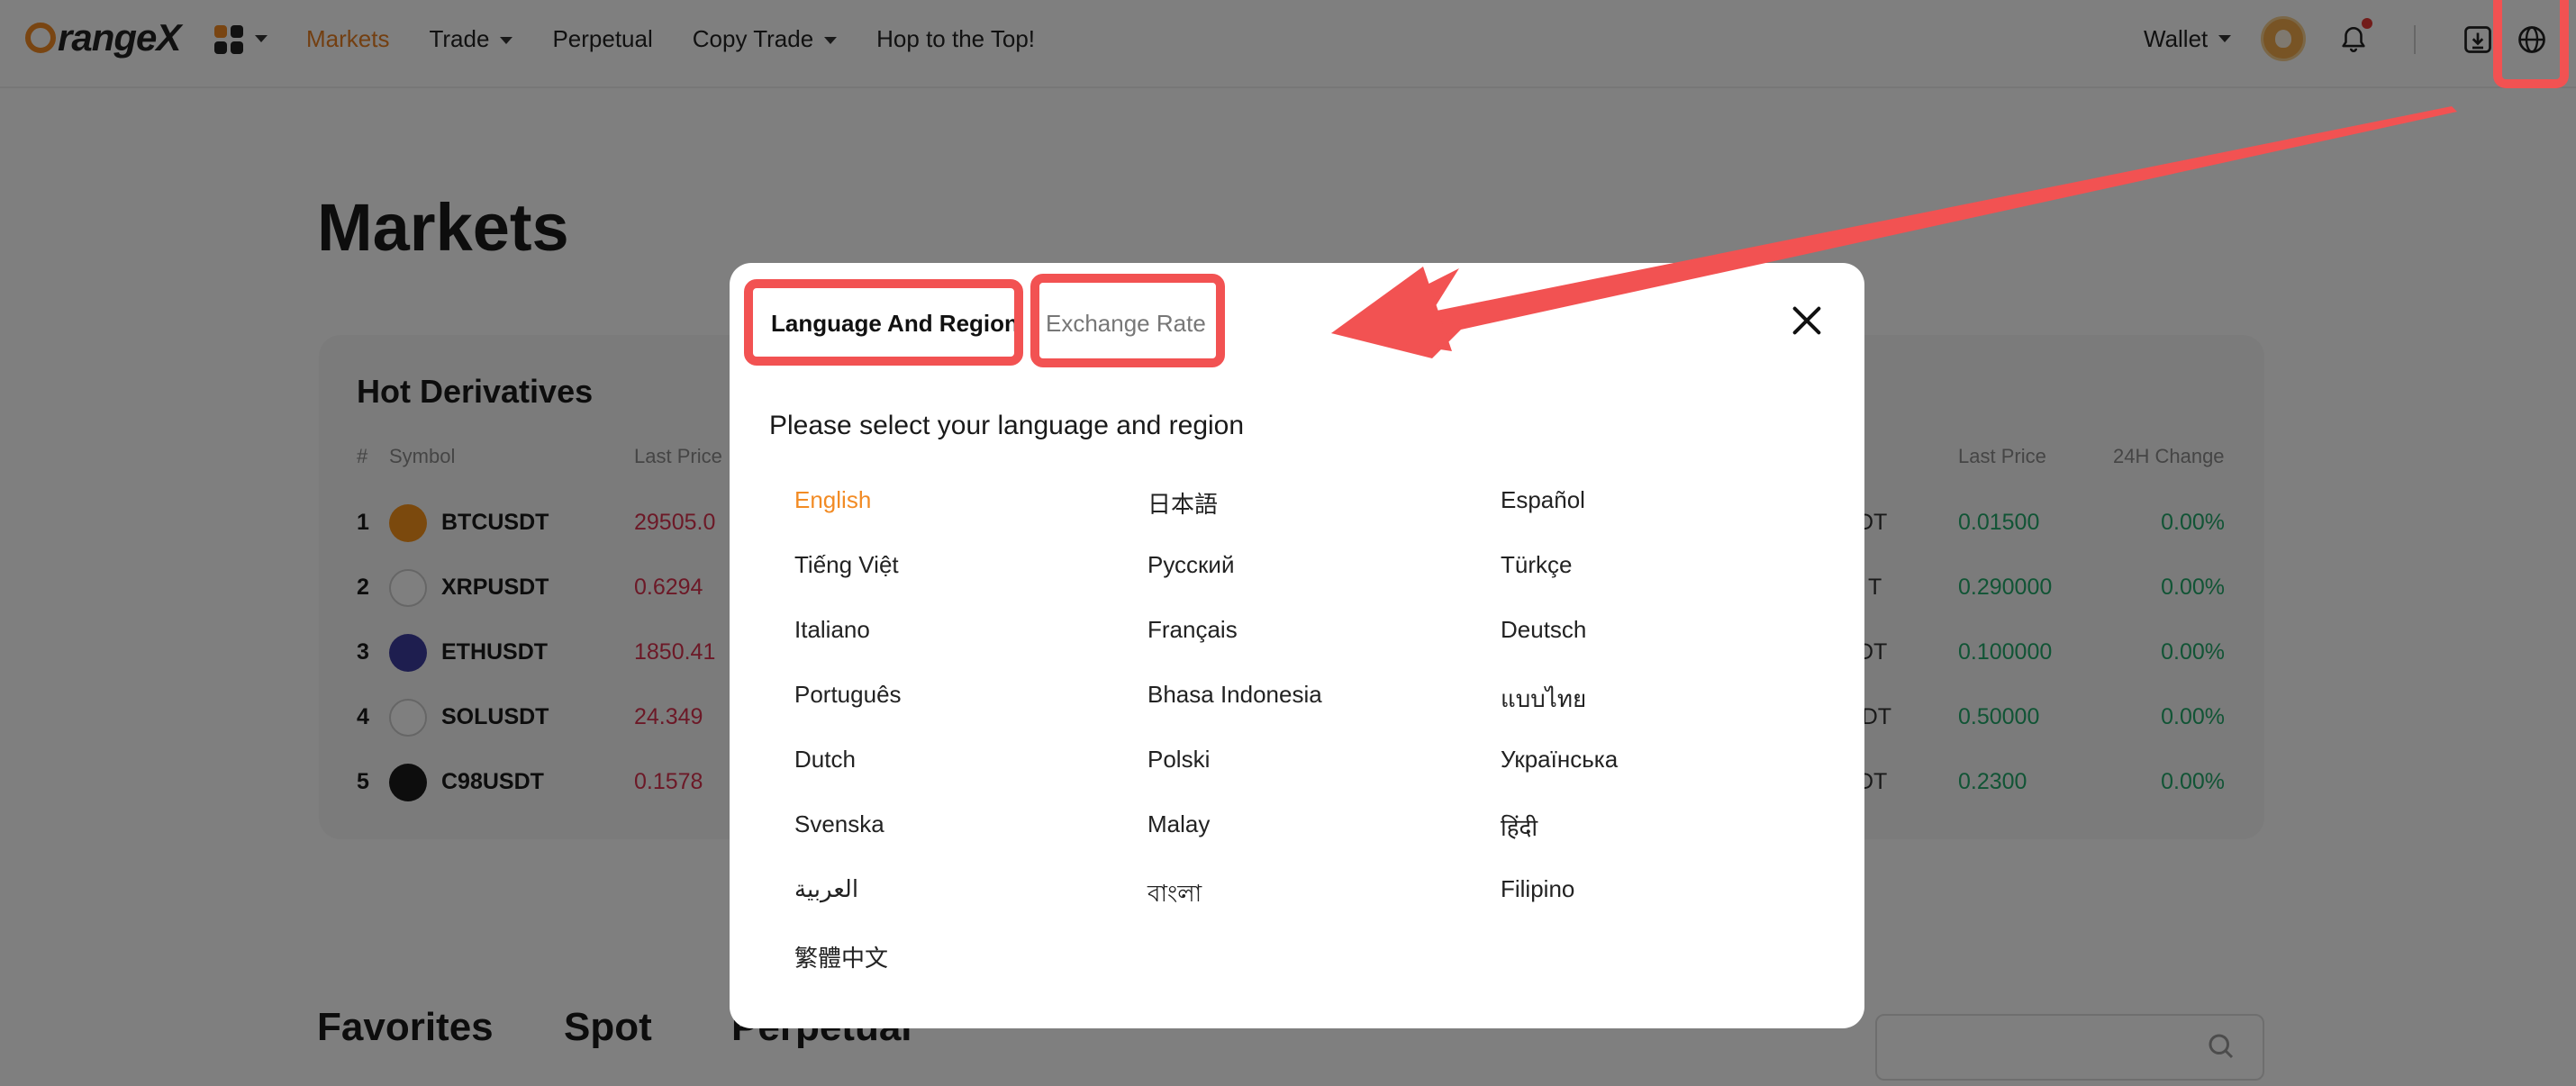 The image size is (2576, 1086). Describe the element at coordinates (1234, 695) in the screenshot. I see `language-option: Bhasa Indonesia` at that location.